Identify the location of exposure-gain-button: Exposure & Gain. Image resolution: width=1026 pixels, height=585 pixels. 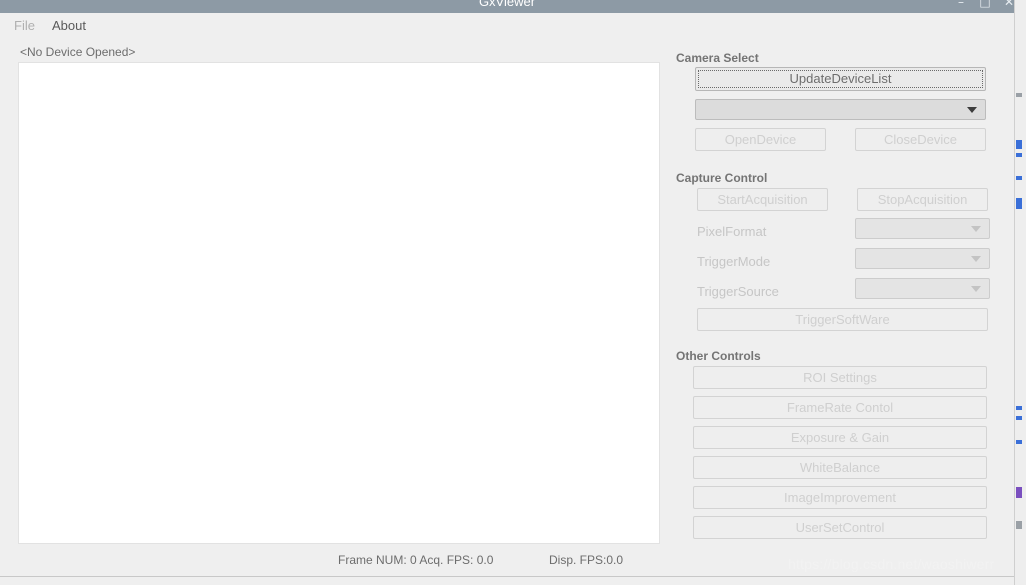
(840, 437).